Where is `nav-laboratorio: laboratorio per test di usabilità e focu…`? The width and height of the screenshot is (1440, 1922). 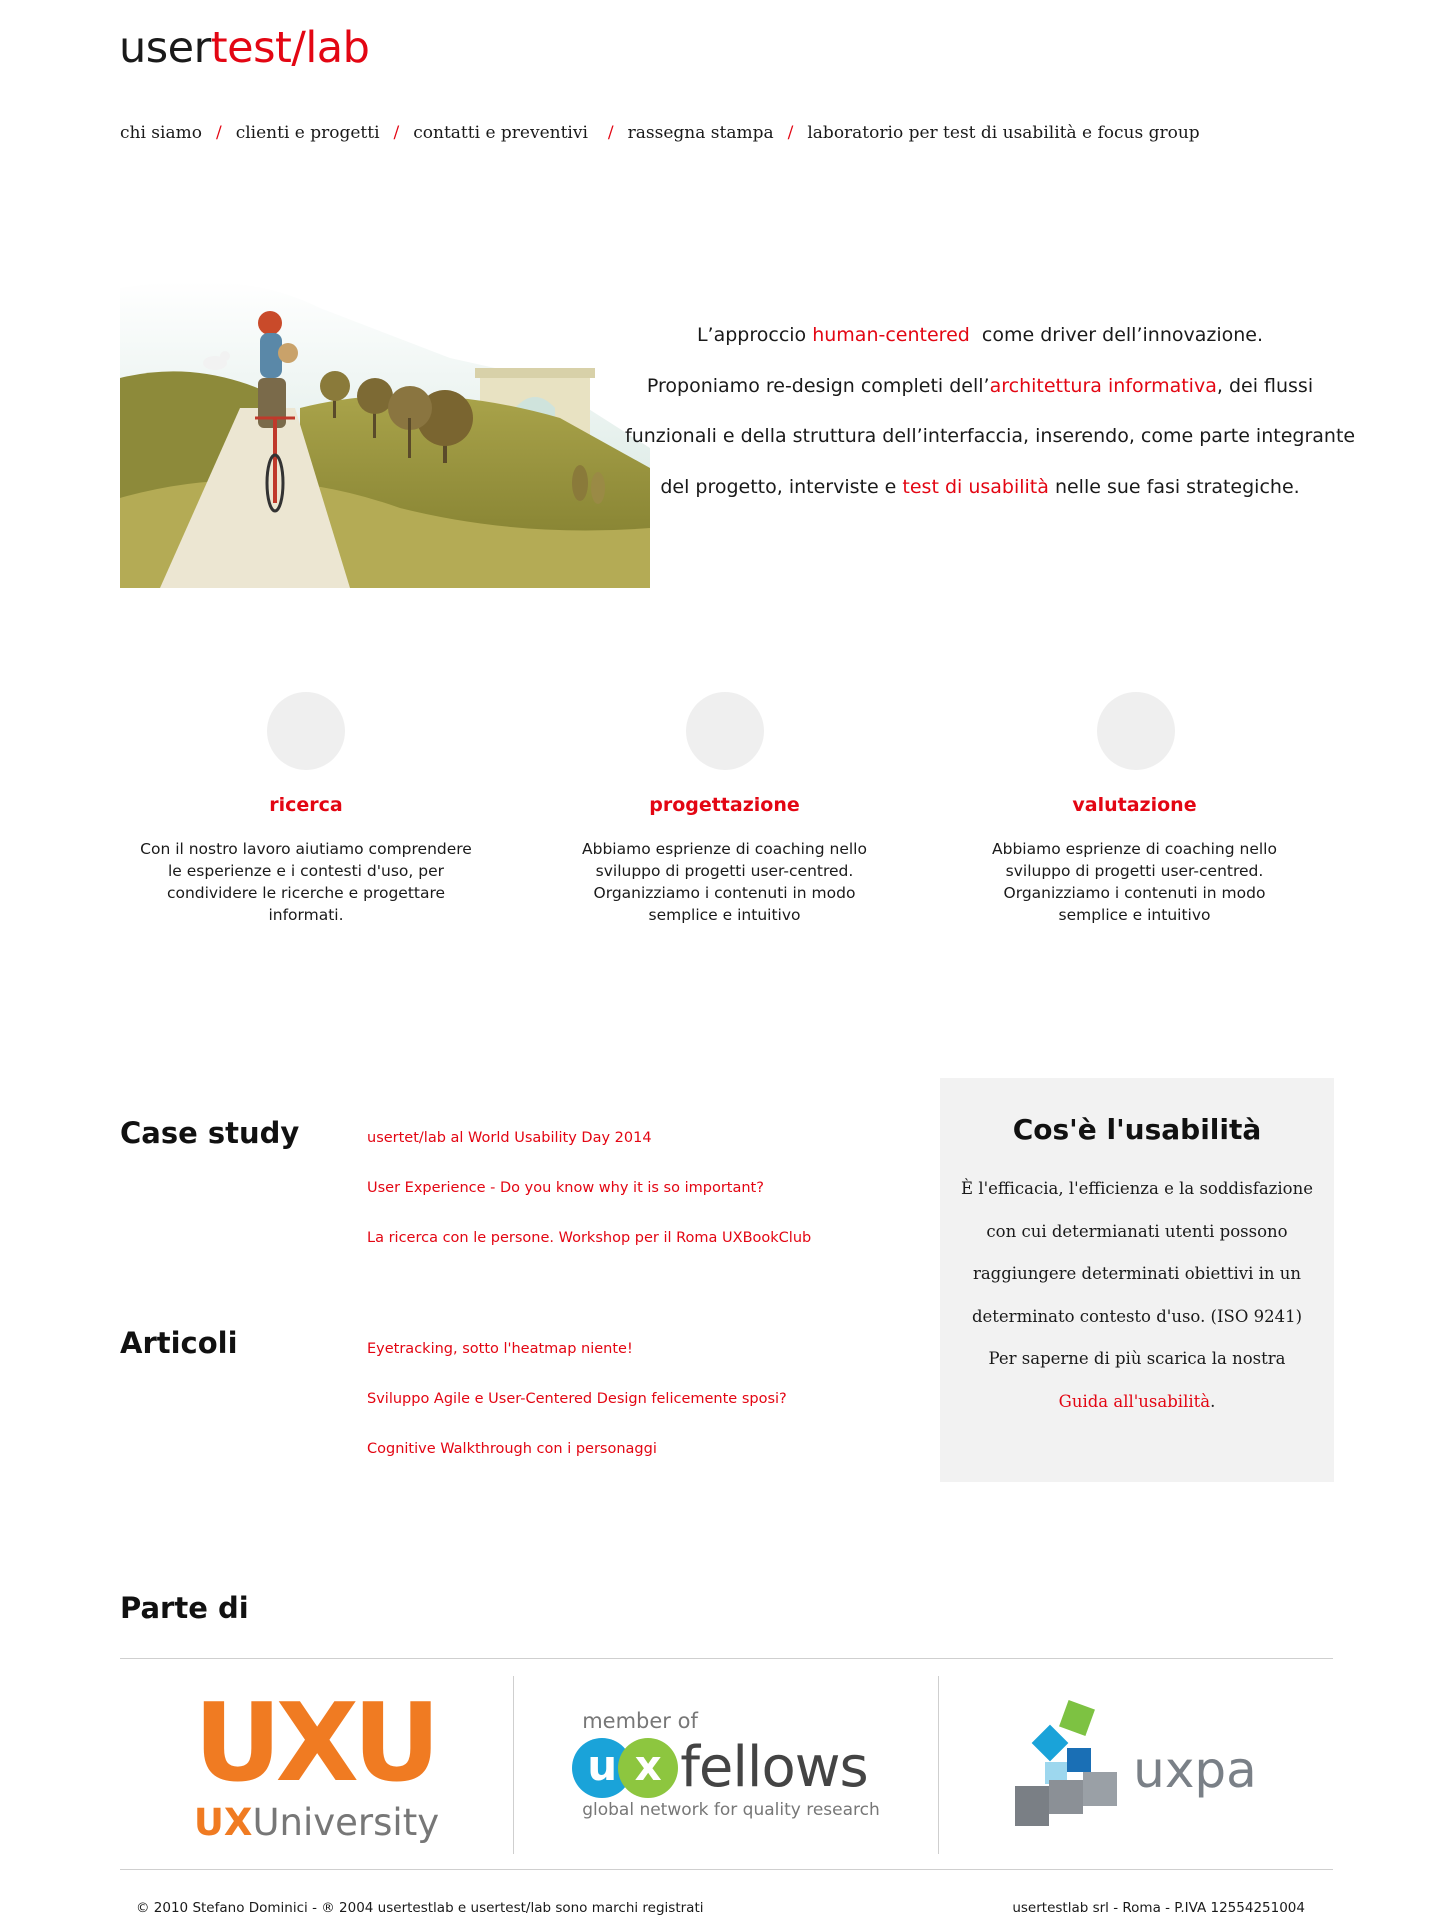
nav-laboratorio: laboratorio per test di usabilità e focu… is located at coordinates (1003, 133).